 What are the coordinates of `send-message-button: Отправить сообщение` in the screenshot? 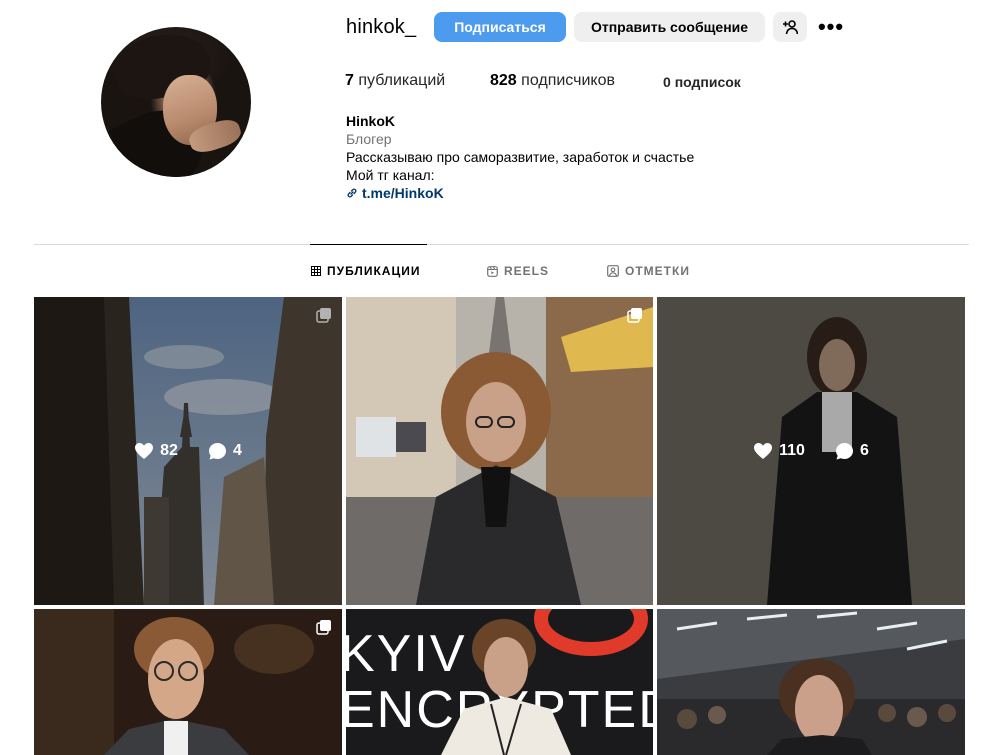 It's located at (669, 27).